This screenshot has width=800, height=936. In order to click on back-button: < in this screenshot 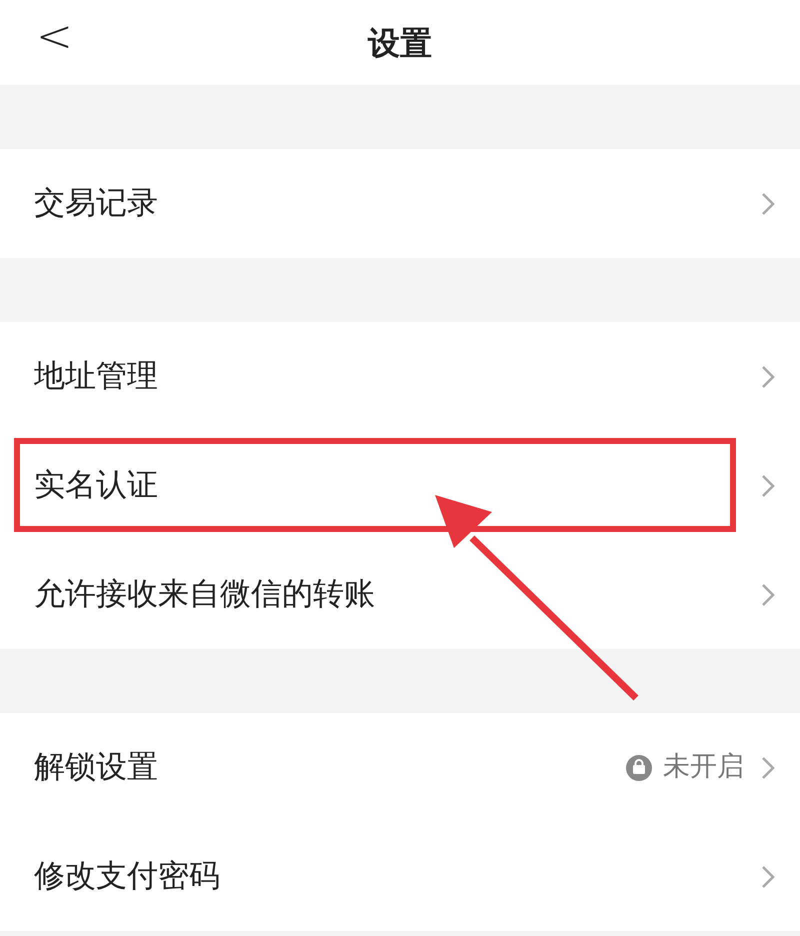, I will do `click(54, 37)`.